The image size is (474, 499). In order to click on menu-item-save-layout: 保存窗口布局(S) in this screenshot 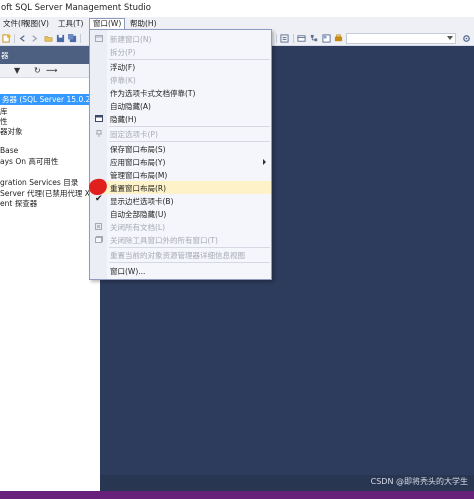, I will do `click(181, 148)`.